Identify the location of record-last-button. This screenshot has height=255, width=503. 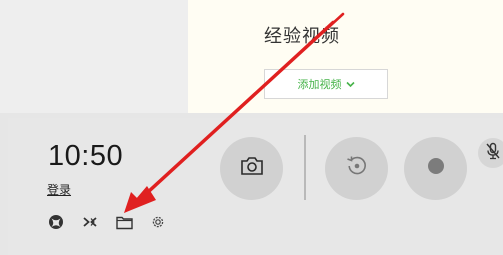
(356, 168).